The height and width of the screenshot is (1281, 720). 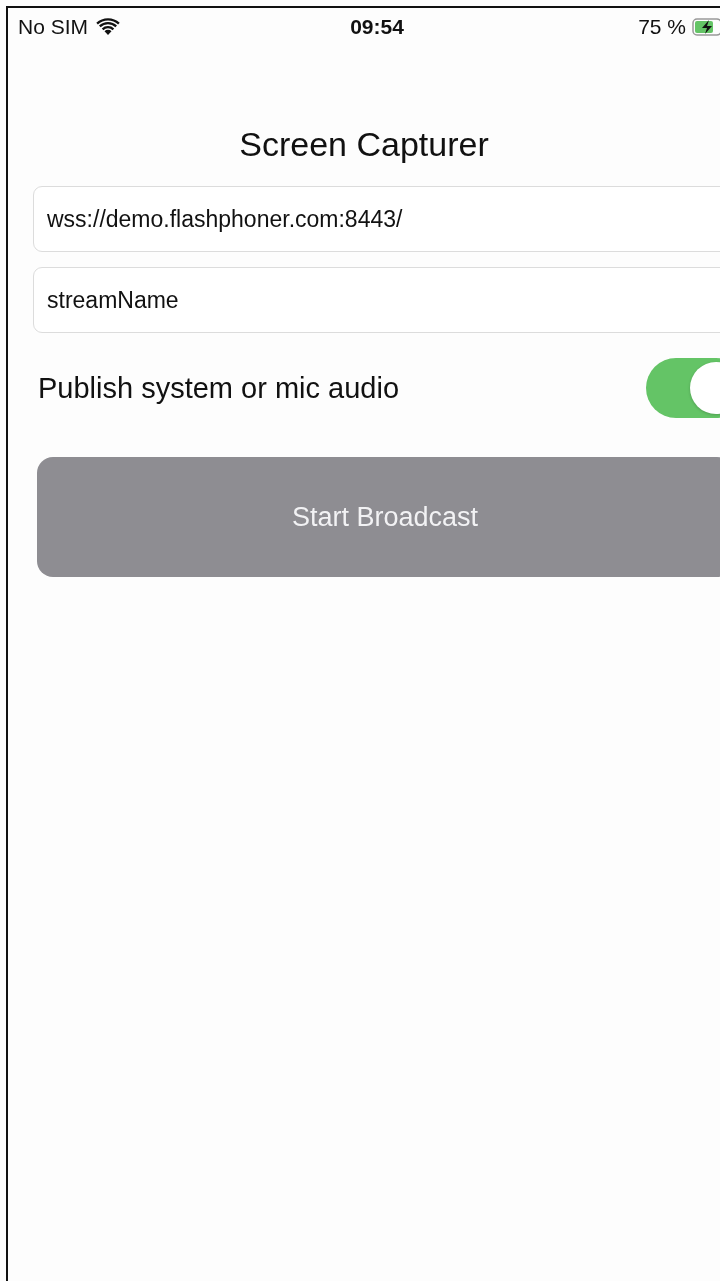 I want to click on carrier-text: No SIM, so click(x=53, y=27).